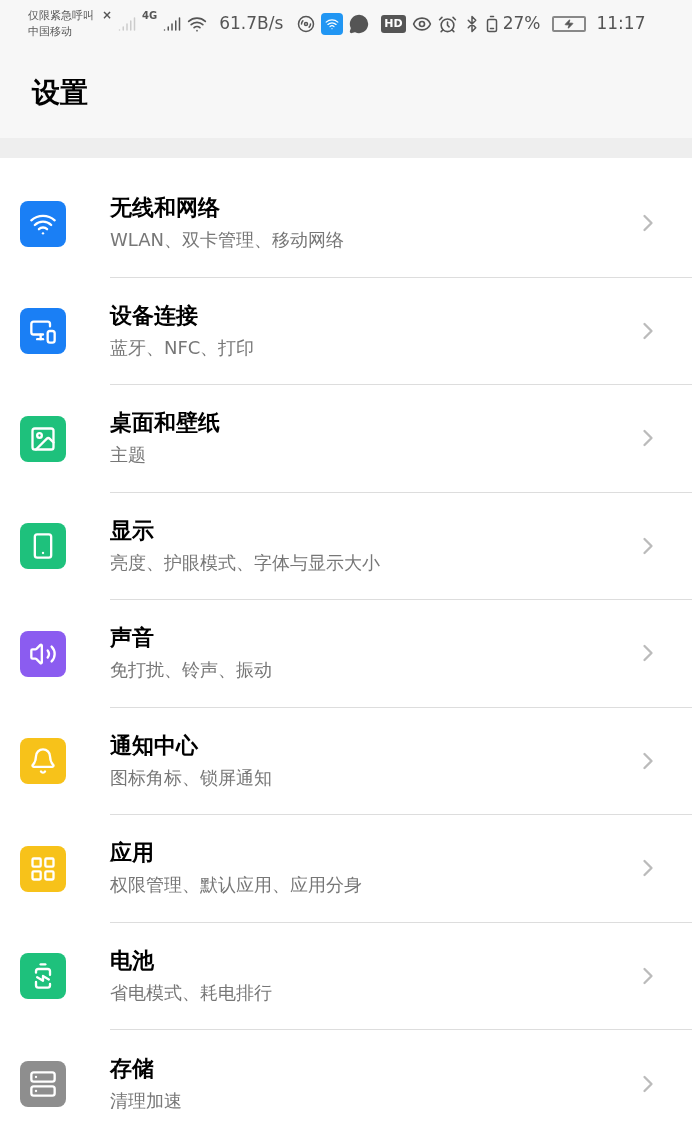 This screenshot has width=692, height=1145. Describe the element at coordinates (228, 240) in the screenshot. I see `setting-subtitle: WLAN、双卡管理、移动网络` at that location.